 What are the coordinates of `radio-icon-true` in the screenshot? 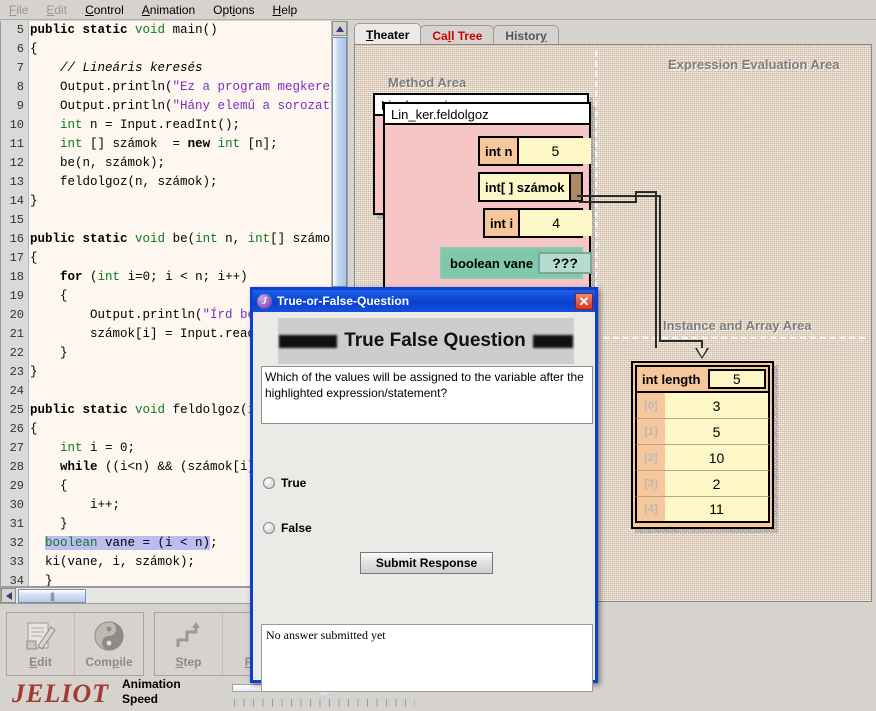 It's located at (269, 483).